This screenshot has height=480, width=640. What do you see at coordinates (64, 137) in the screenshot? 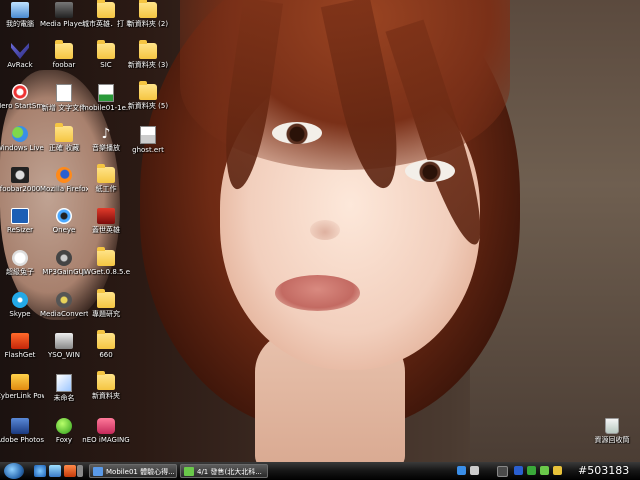
I see `desktop-icon-favorites-folder: 正確 收藏` at bounding box center [64, 137].